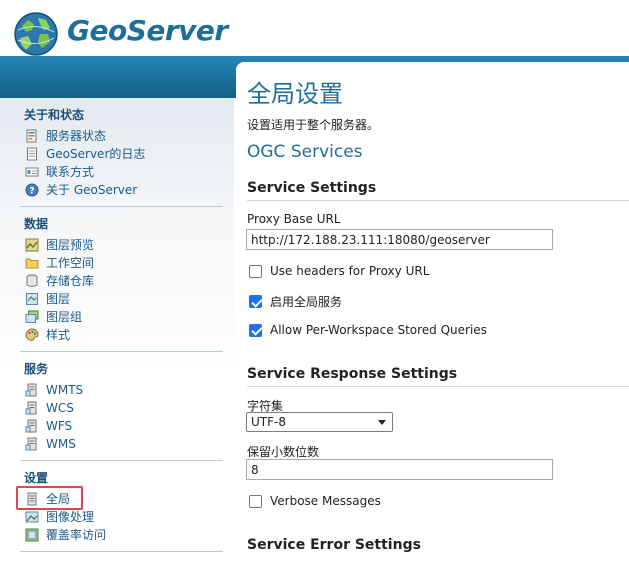  What do you see at coordinates (36, 34) in the screenshot?
I see `geoserver-globe-icon` at bounding box center [36, 34].